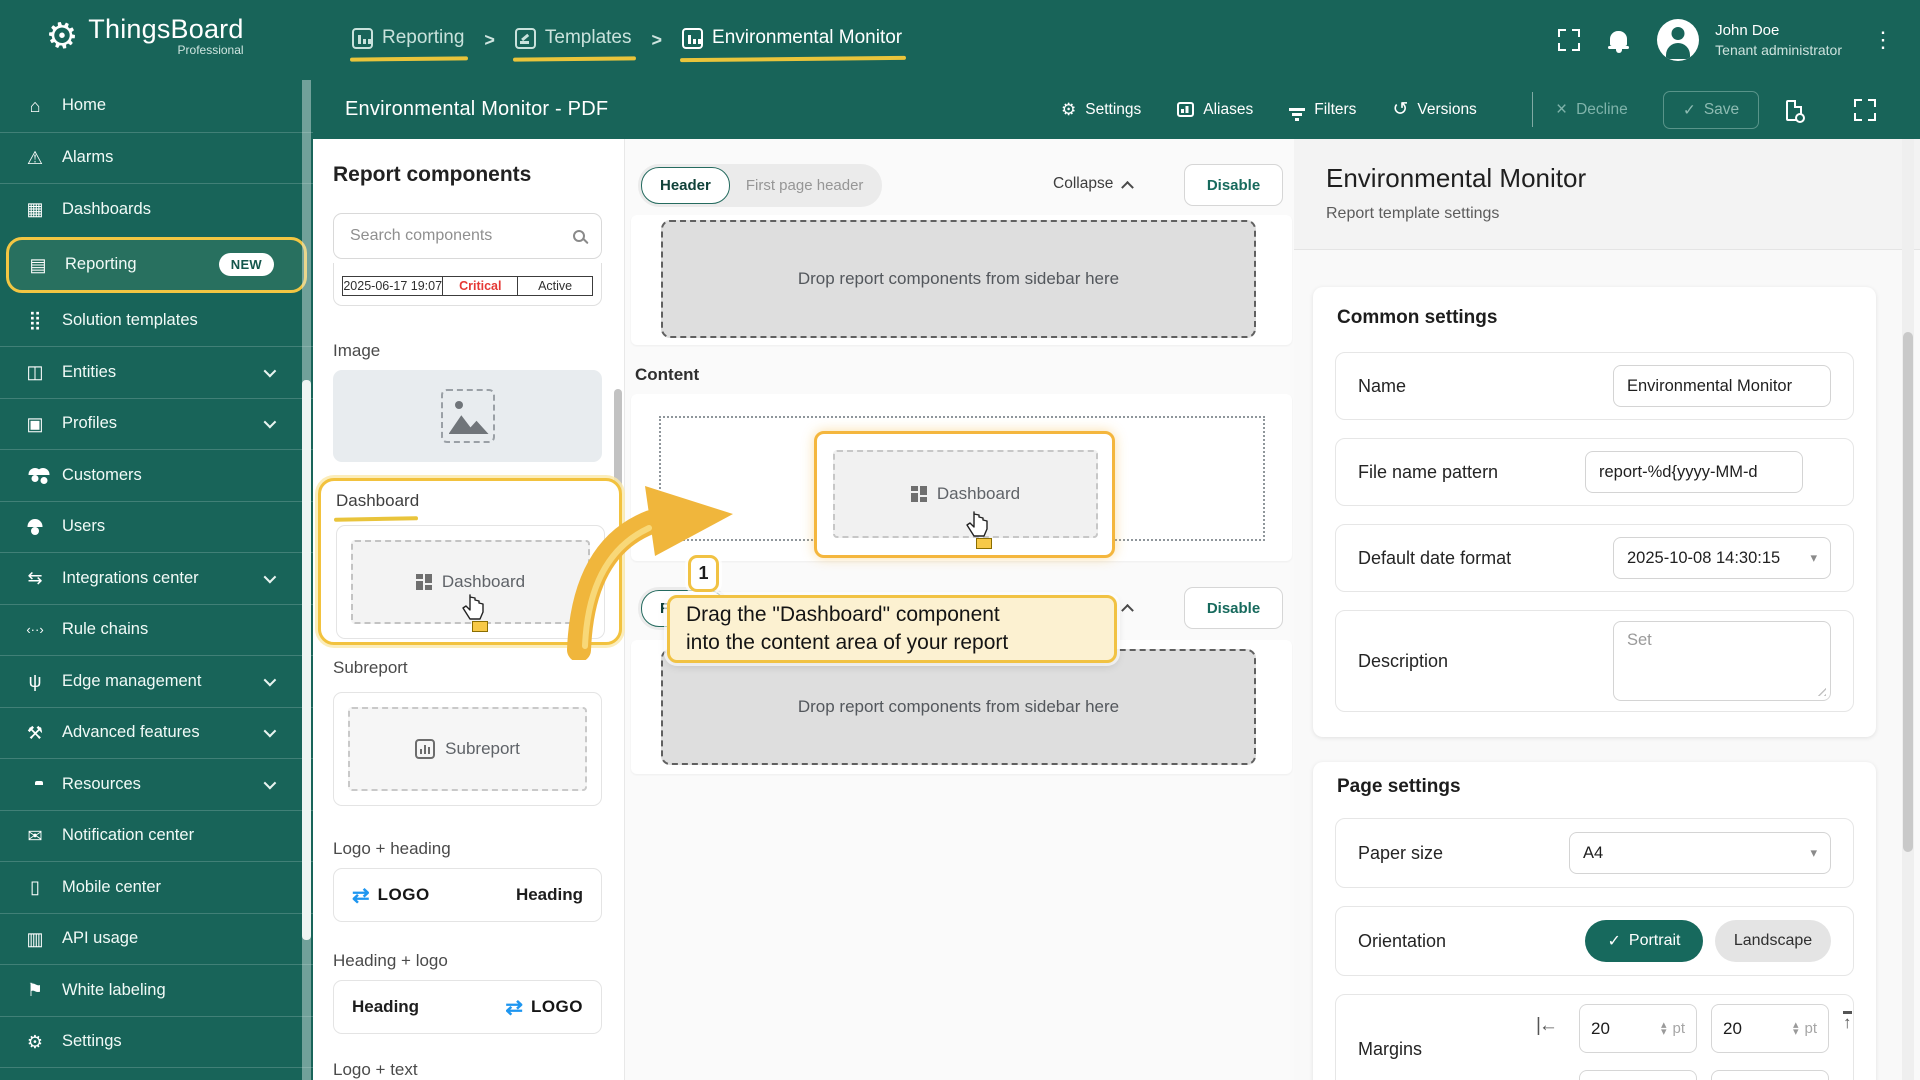  Describe the element at coordinates (156, 990) in the screenshot. I see `sidebar-item-white-labeling: ⚑ White labeling` at that location.